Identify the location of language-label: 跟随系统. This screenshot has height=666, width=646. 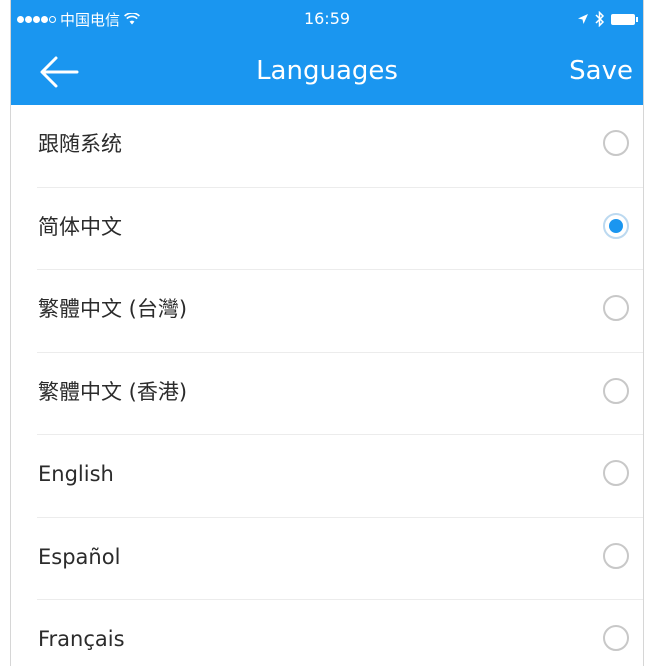
(80, 144).